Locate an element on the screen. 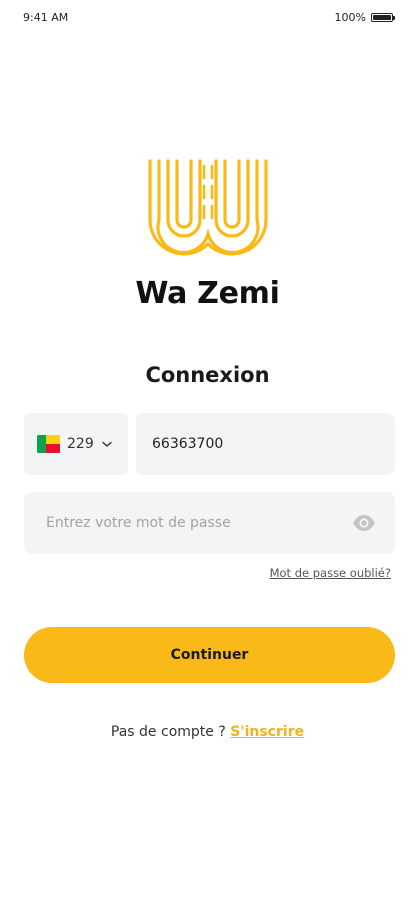 Image resolution: width=415 pixels, height=900 pixels. brand-logo-icon is located at coordinates (208, 207).